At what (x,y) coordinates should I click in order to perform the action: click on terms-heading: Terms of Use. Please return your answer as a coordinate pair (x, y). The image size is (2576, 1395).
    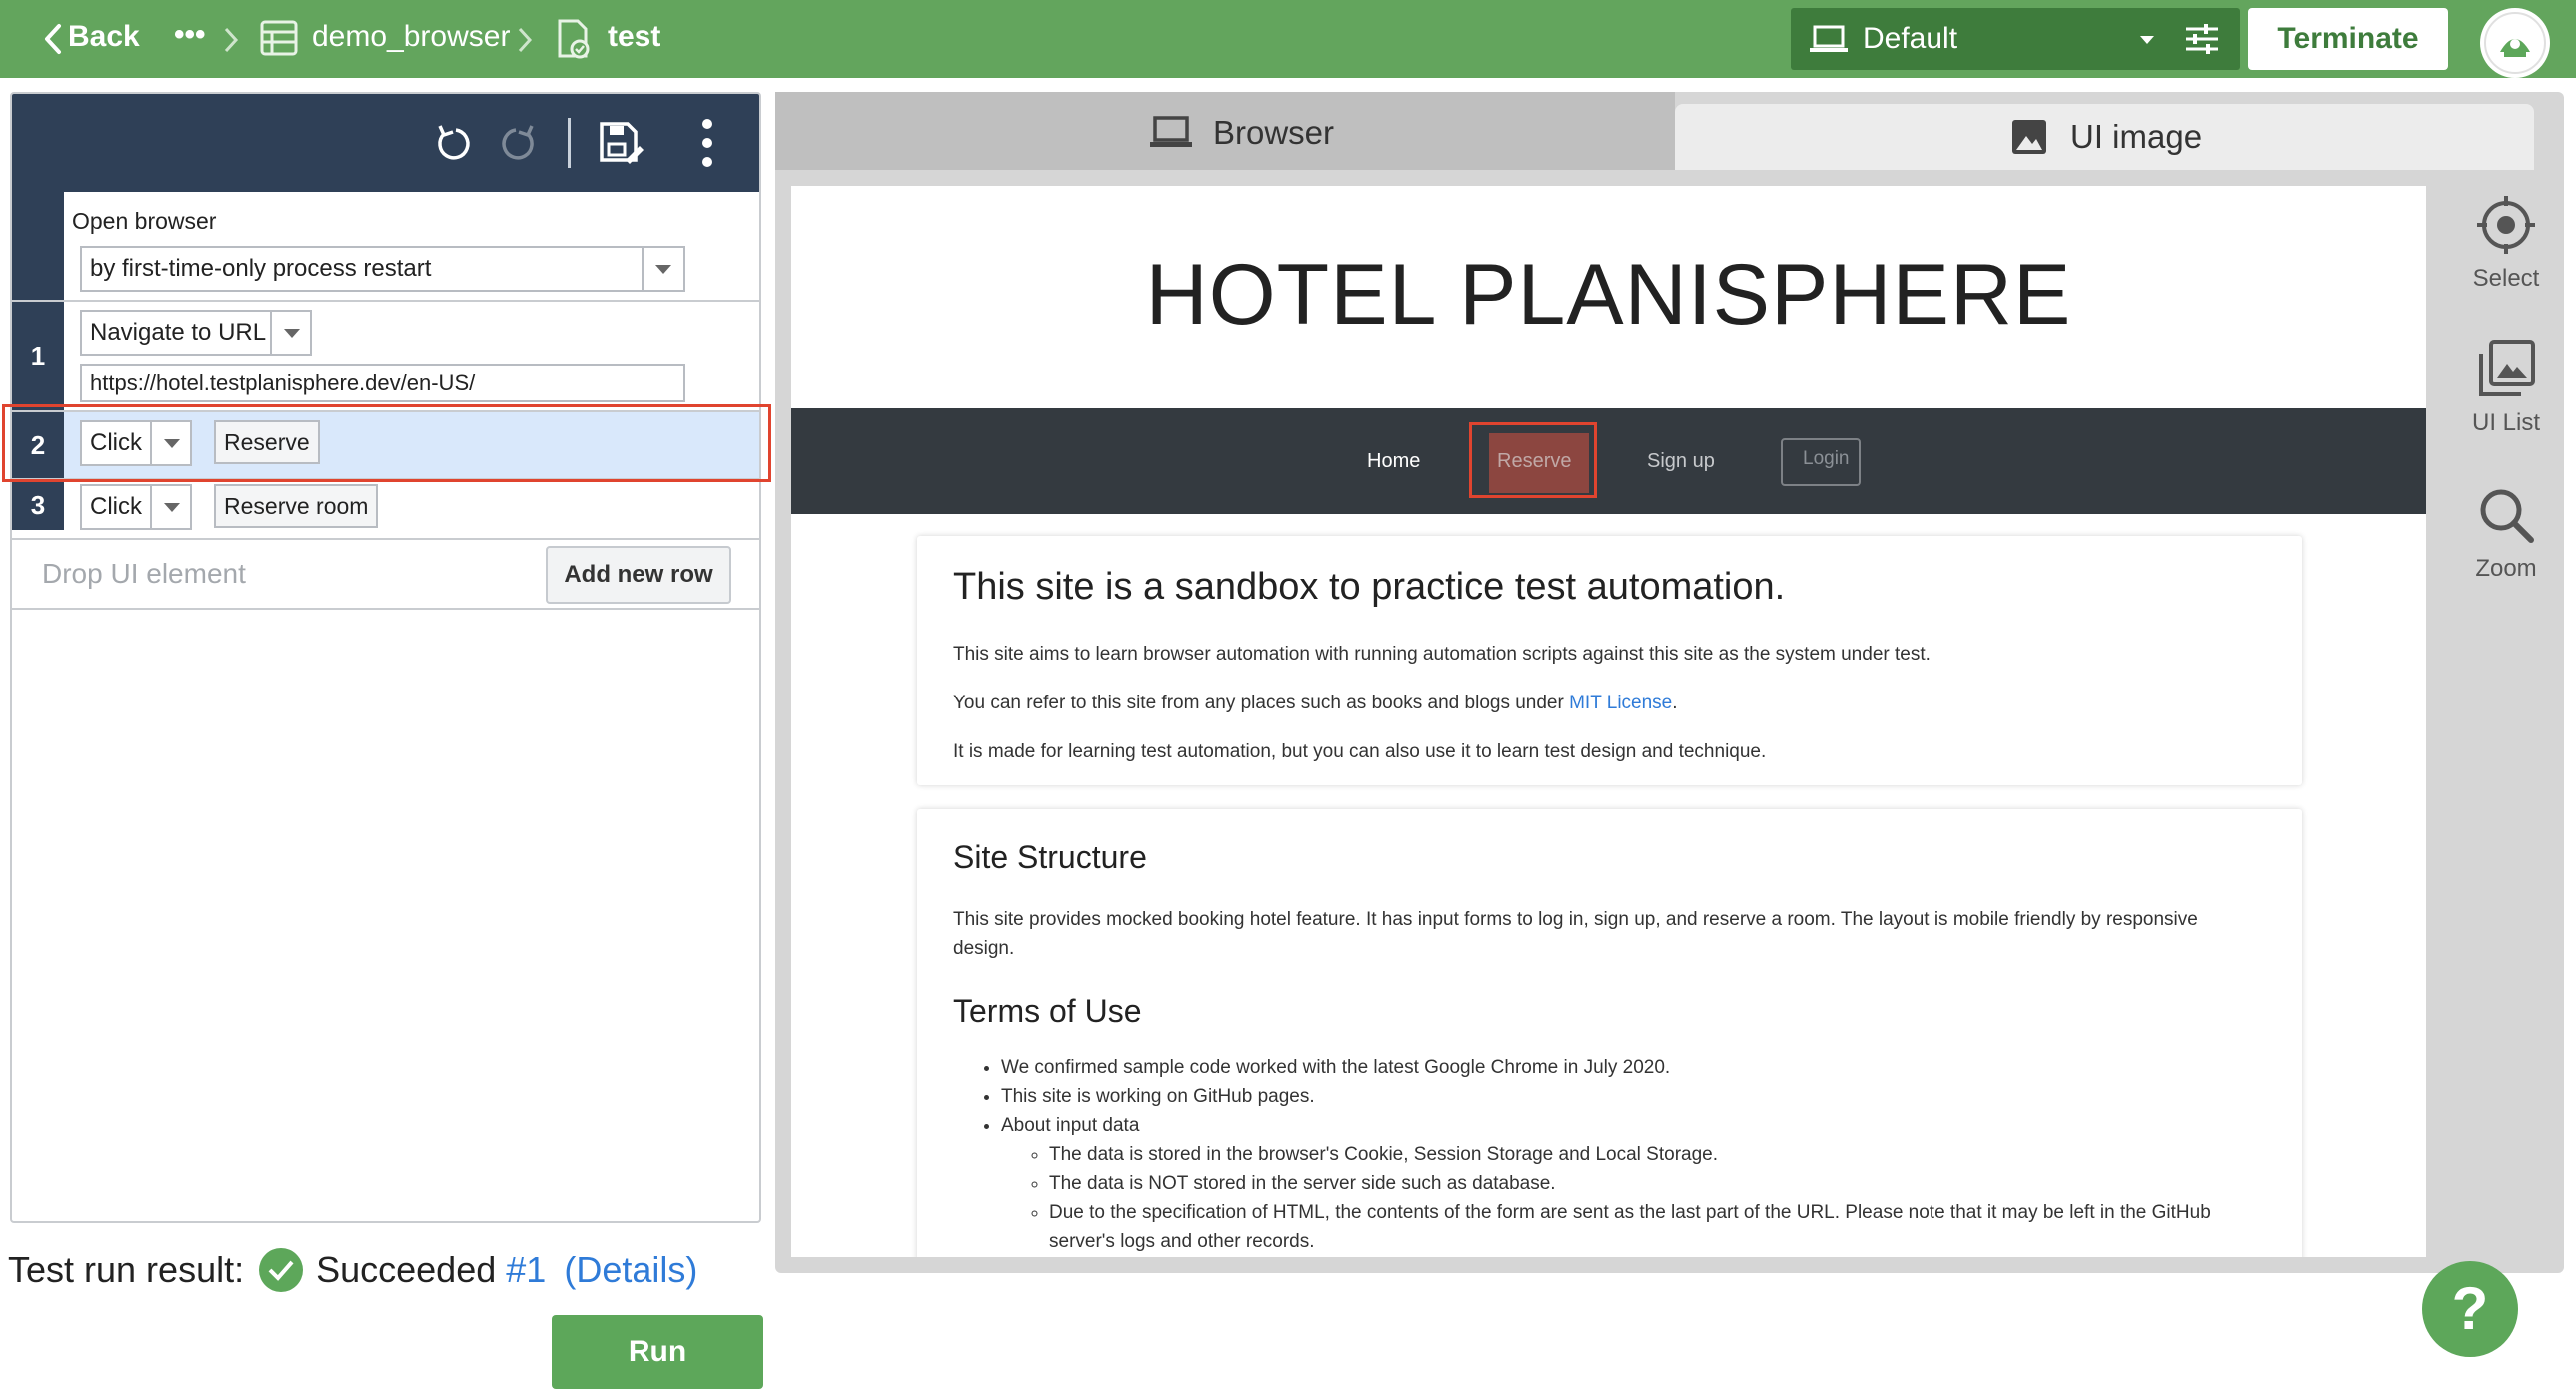
    Looking at the image, I should click on (1047, 1011).